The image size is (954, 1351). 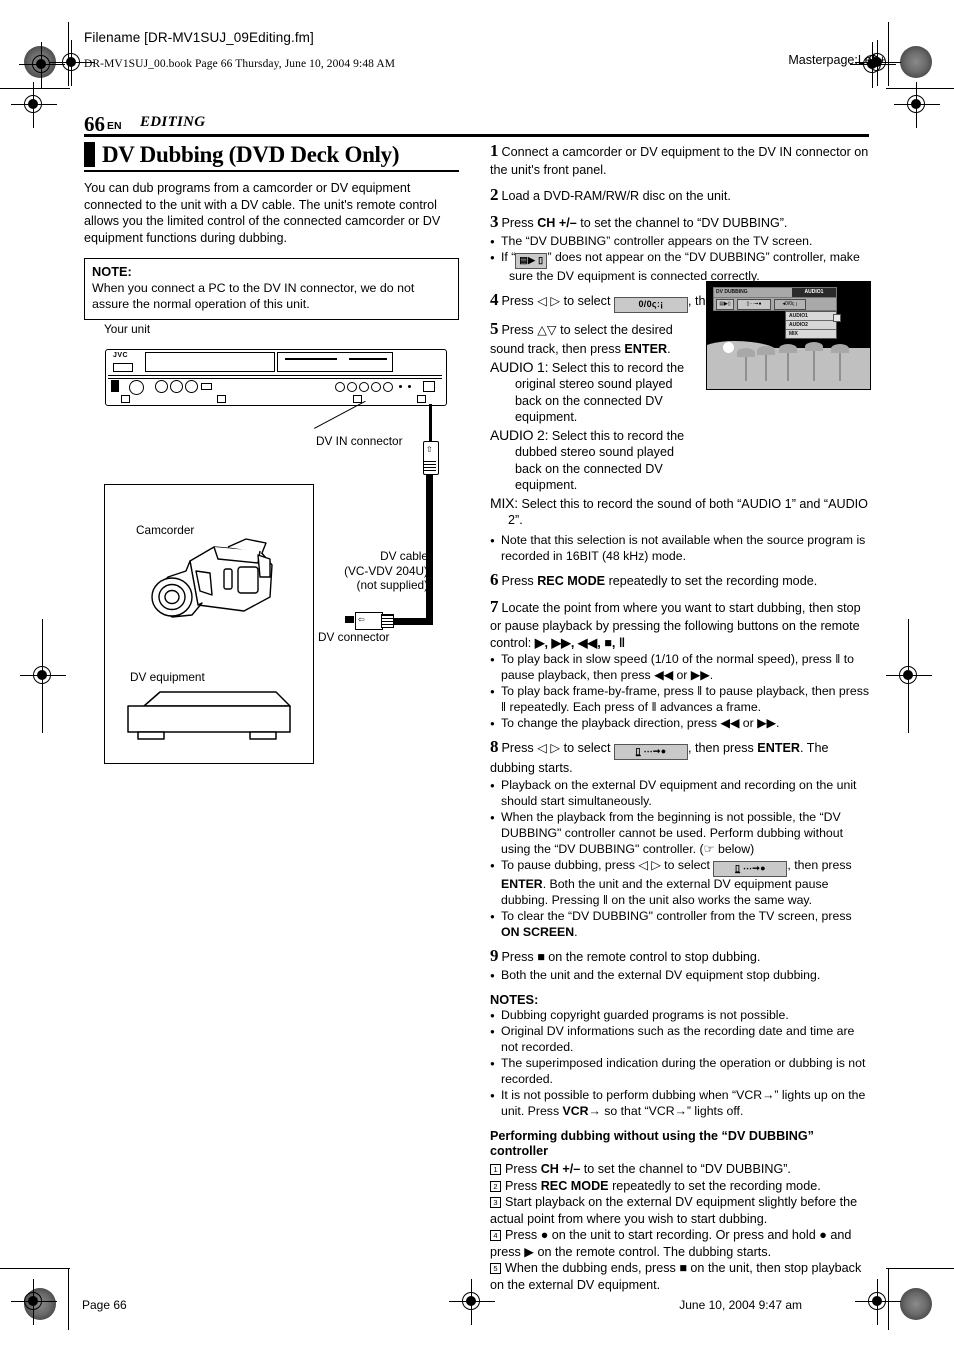 I want to click on step-6-key: REC MODE, so click(x=571, y=580).